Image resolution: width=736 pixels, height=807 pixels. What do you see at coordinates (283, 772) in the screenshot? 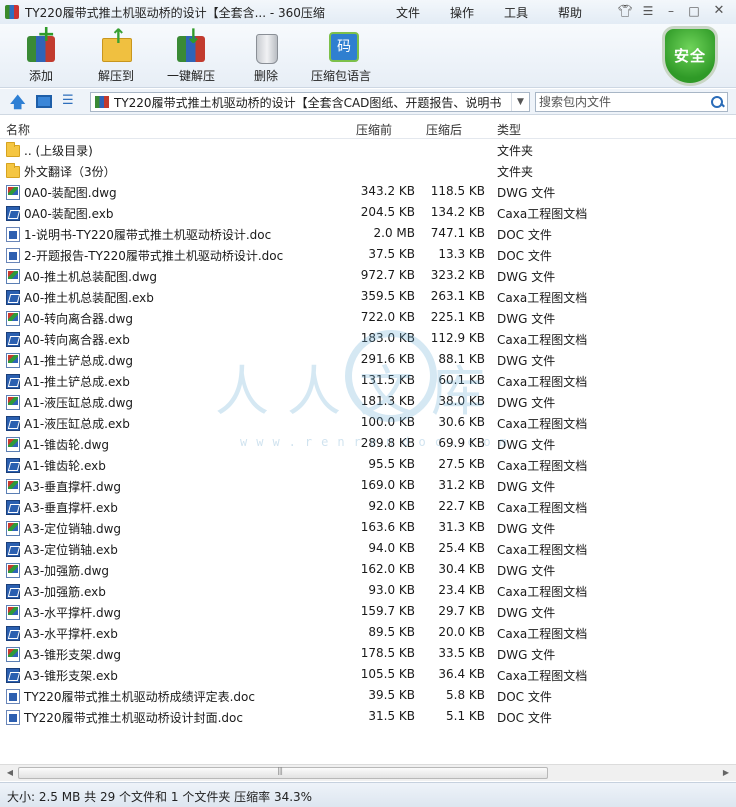
I see `scrollbar-thumb` at bounding box center [283, 772].